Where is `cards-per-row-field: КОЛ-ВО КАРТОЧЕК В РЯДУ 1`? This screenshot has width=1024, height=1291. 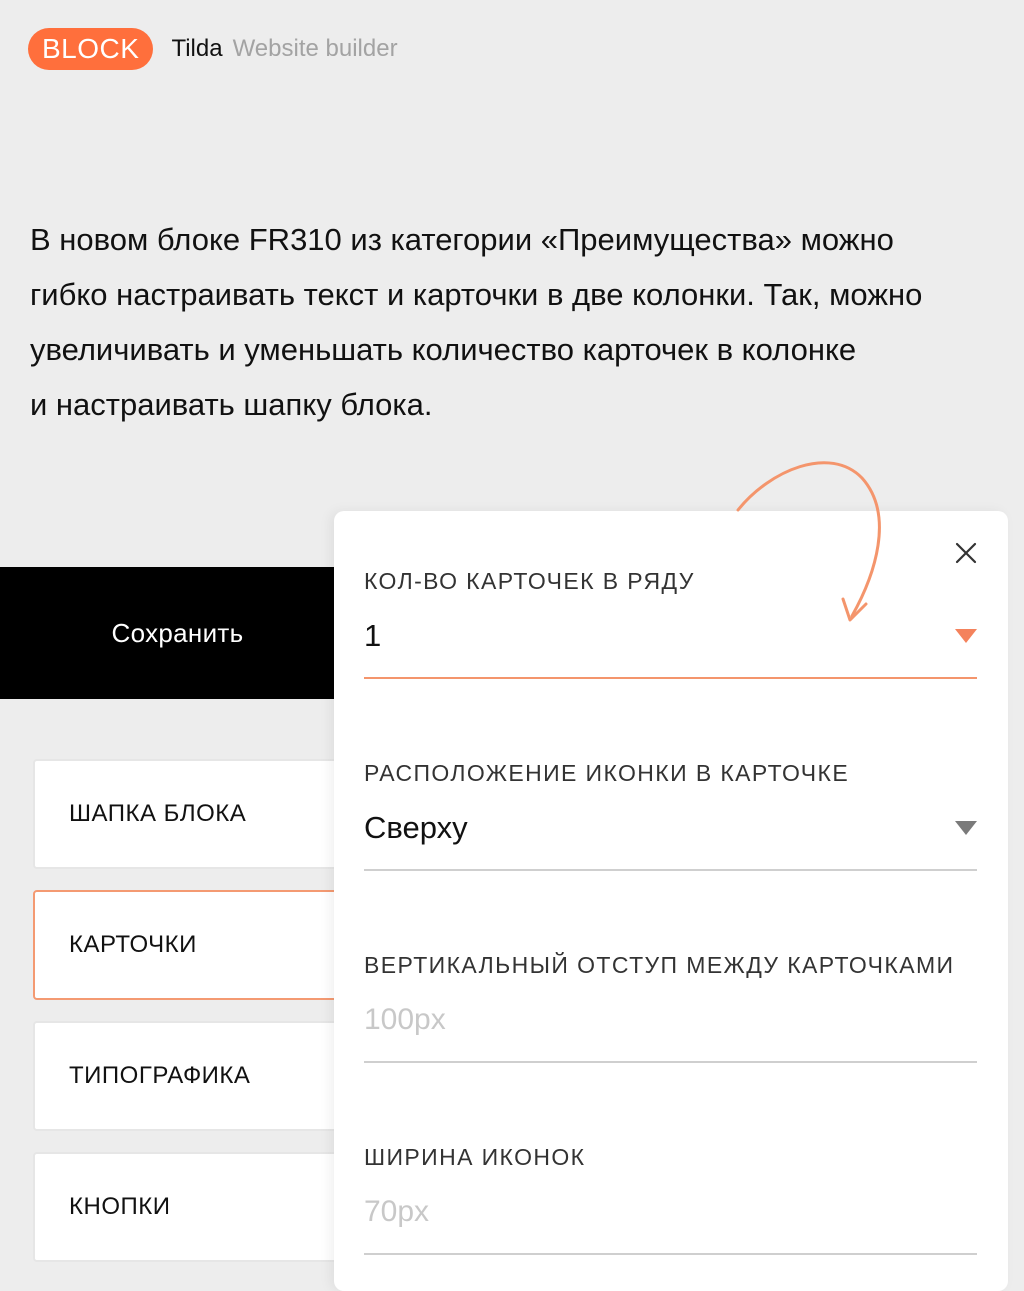 cards-per-row-field: КОЛ-ВО КАРТОЧЕК В РЯДУ 1 is located at coordinates (670, 623).